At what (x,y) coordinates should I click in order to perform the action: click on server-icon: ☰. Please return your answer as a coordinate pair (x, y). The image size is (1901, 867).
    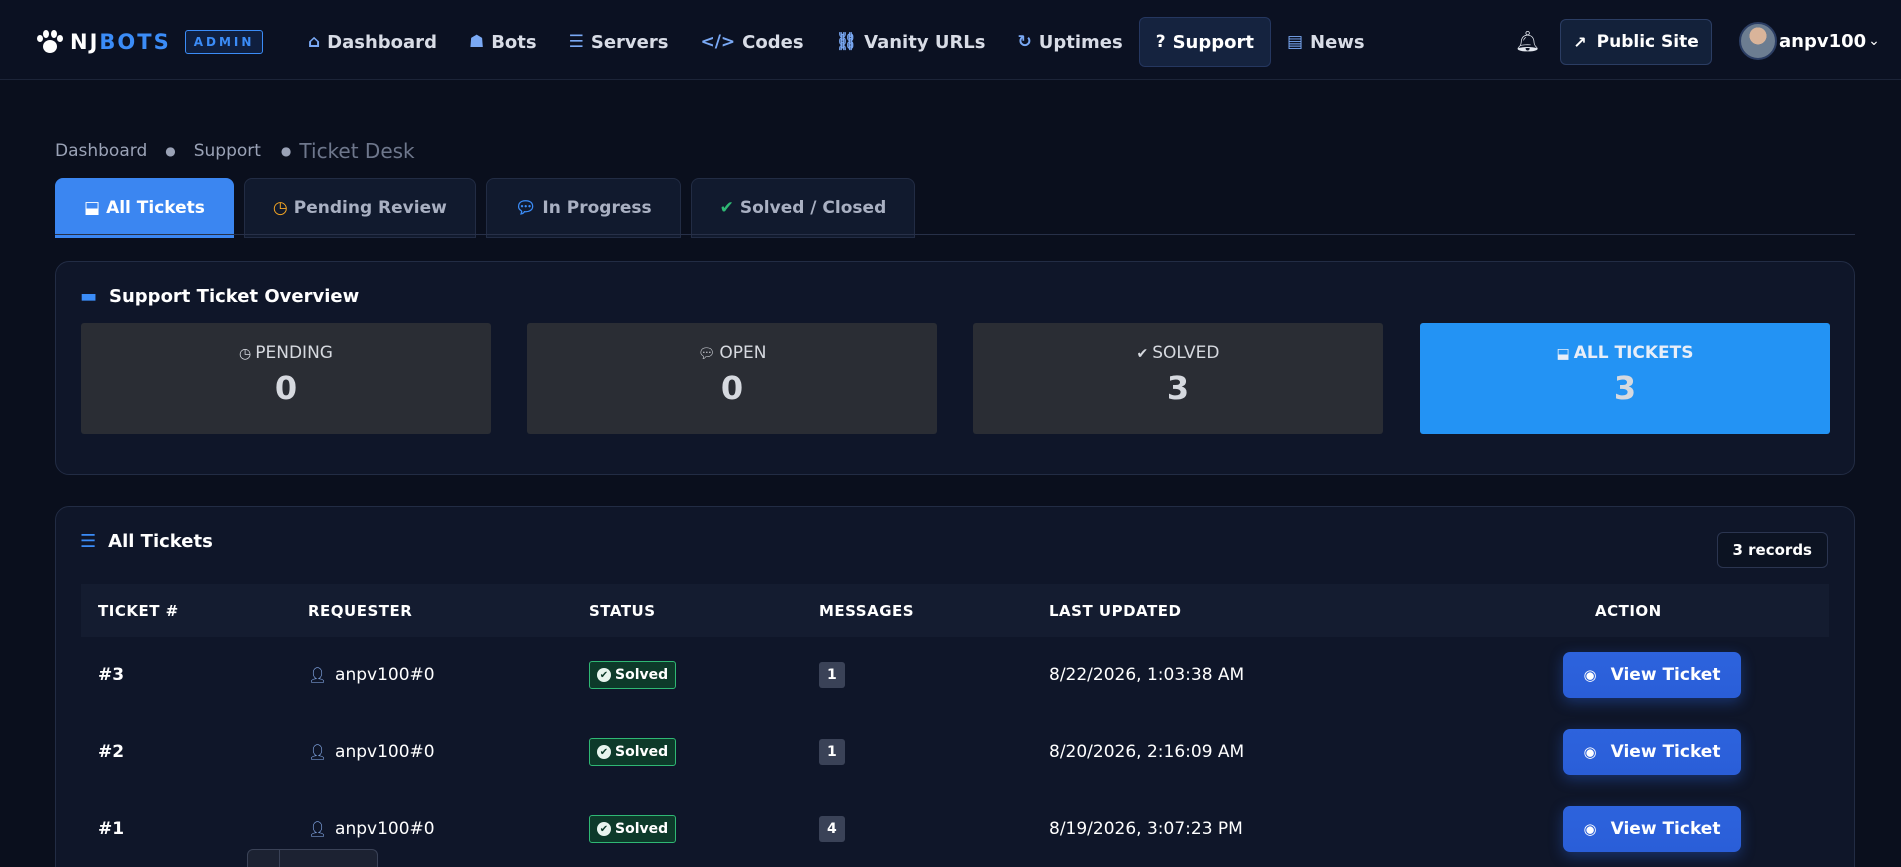
    Looking at the image, I should click on (576, 42).